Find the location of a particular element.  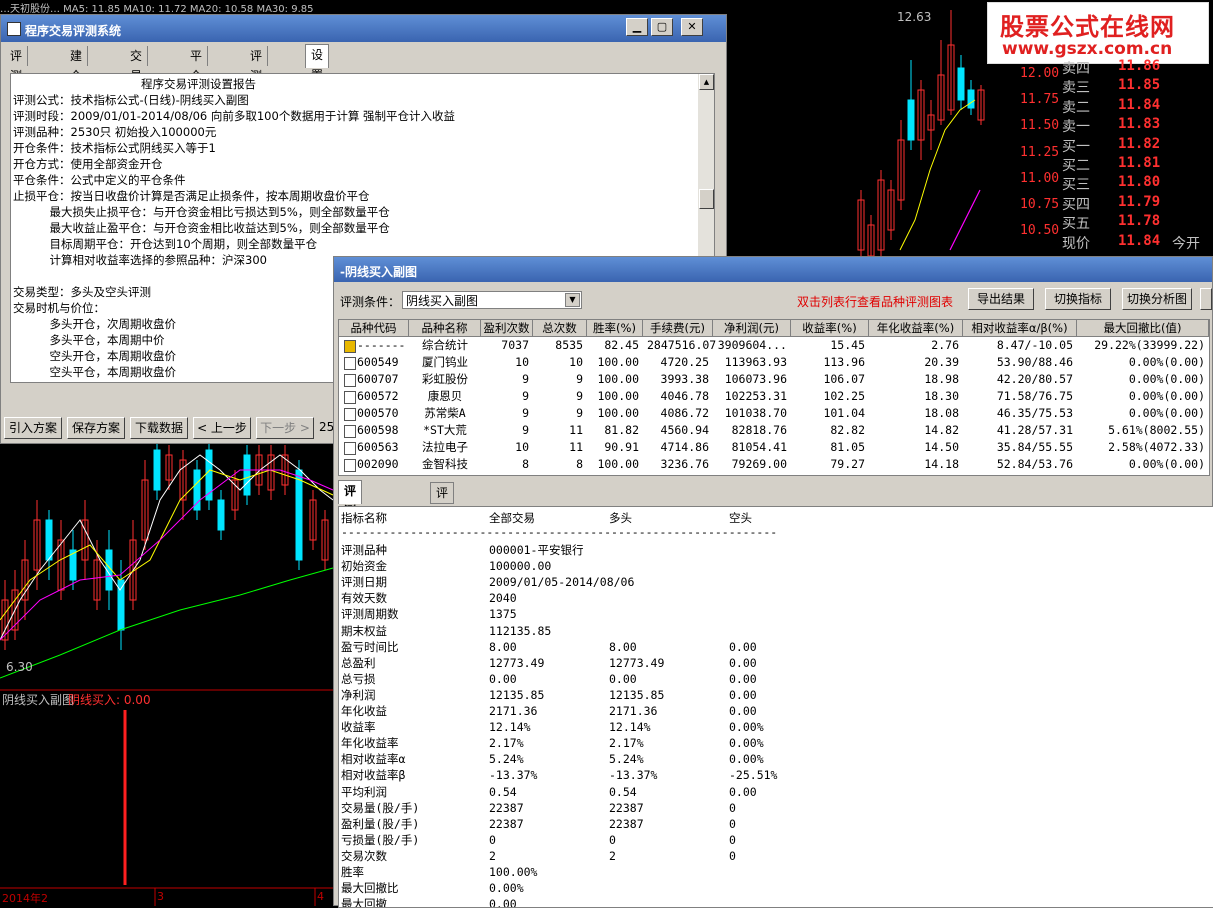

extra-button is located at coordinates (1206, 299).